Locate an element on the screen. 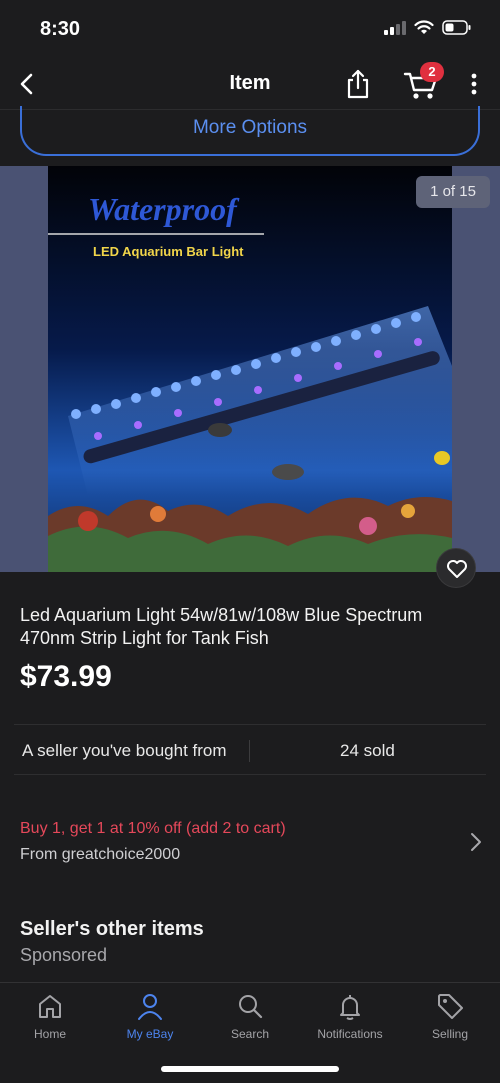  image-subheading: LED Aquarium Bar Light is located at coordinates (168, 251).